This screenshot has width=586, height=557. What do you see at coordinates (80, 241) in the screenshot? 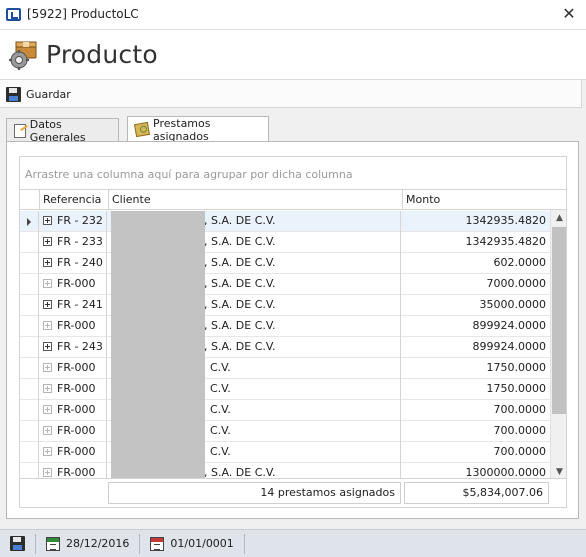
I see `referencia-text: FR - 233` at bounding box center [80, 241].